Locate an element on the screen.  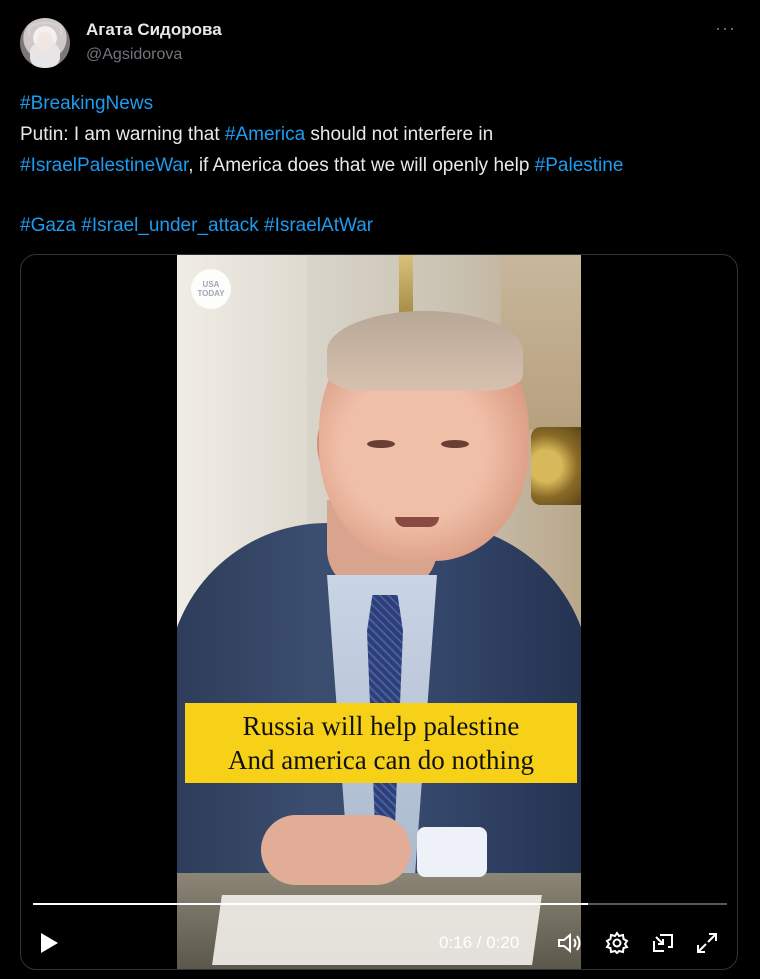
tweet-text-segment: should not interfere in is located at coordinates (399, 134).